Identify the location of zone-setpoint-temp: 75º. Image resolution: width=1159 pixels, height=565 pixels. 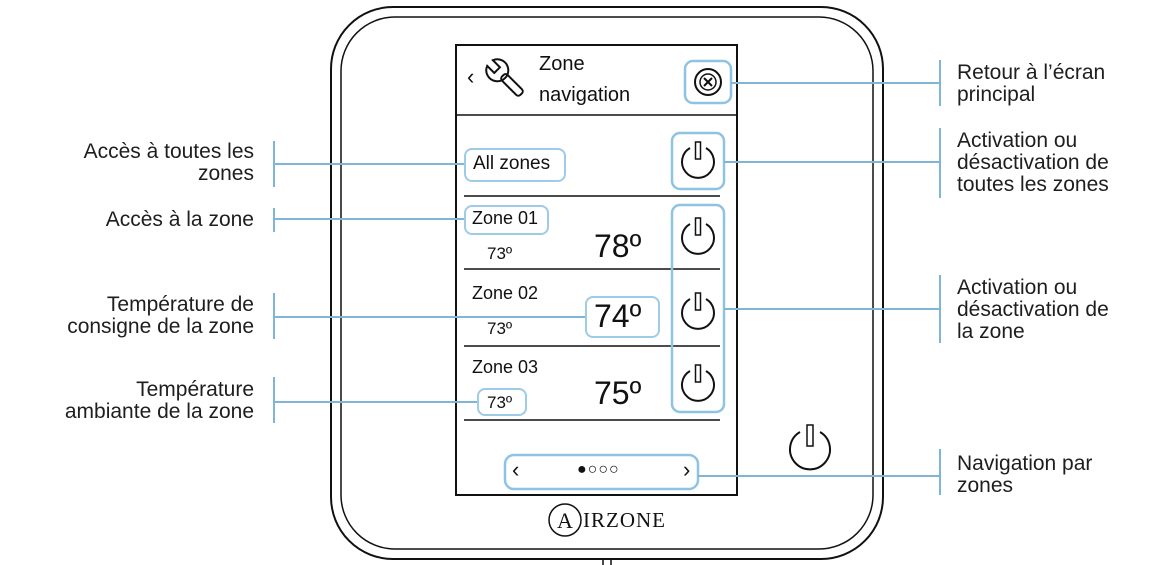
(617, 393).